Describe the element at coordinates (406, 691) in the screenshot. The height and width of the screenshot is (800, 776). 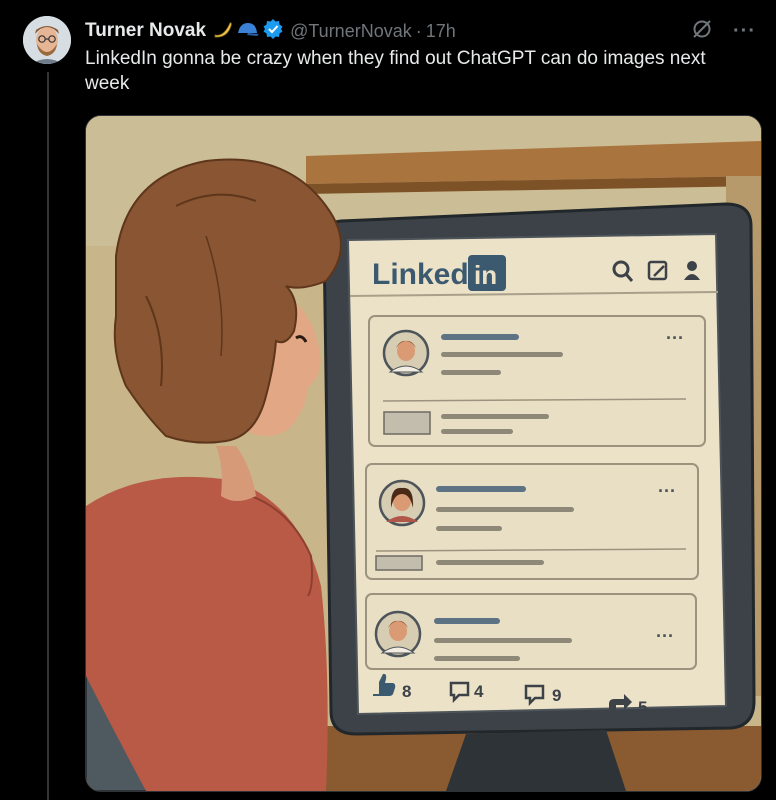
I see `like-count: 8` at that location.